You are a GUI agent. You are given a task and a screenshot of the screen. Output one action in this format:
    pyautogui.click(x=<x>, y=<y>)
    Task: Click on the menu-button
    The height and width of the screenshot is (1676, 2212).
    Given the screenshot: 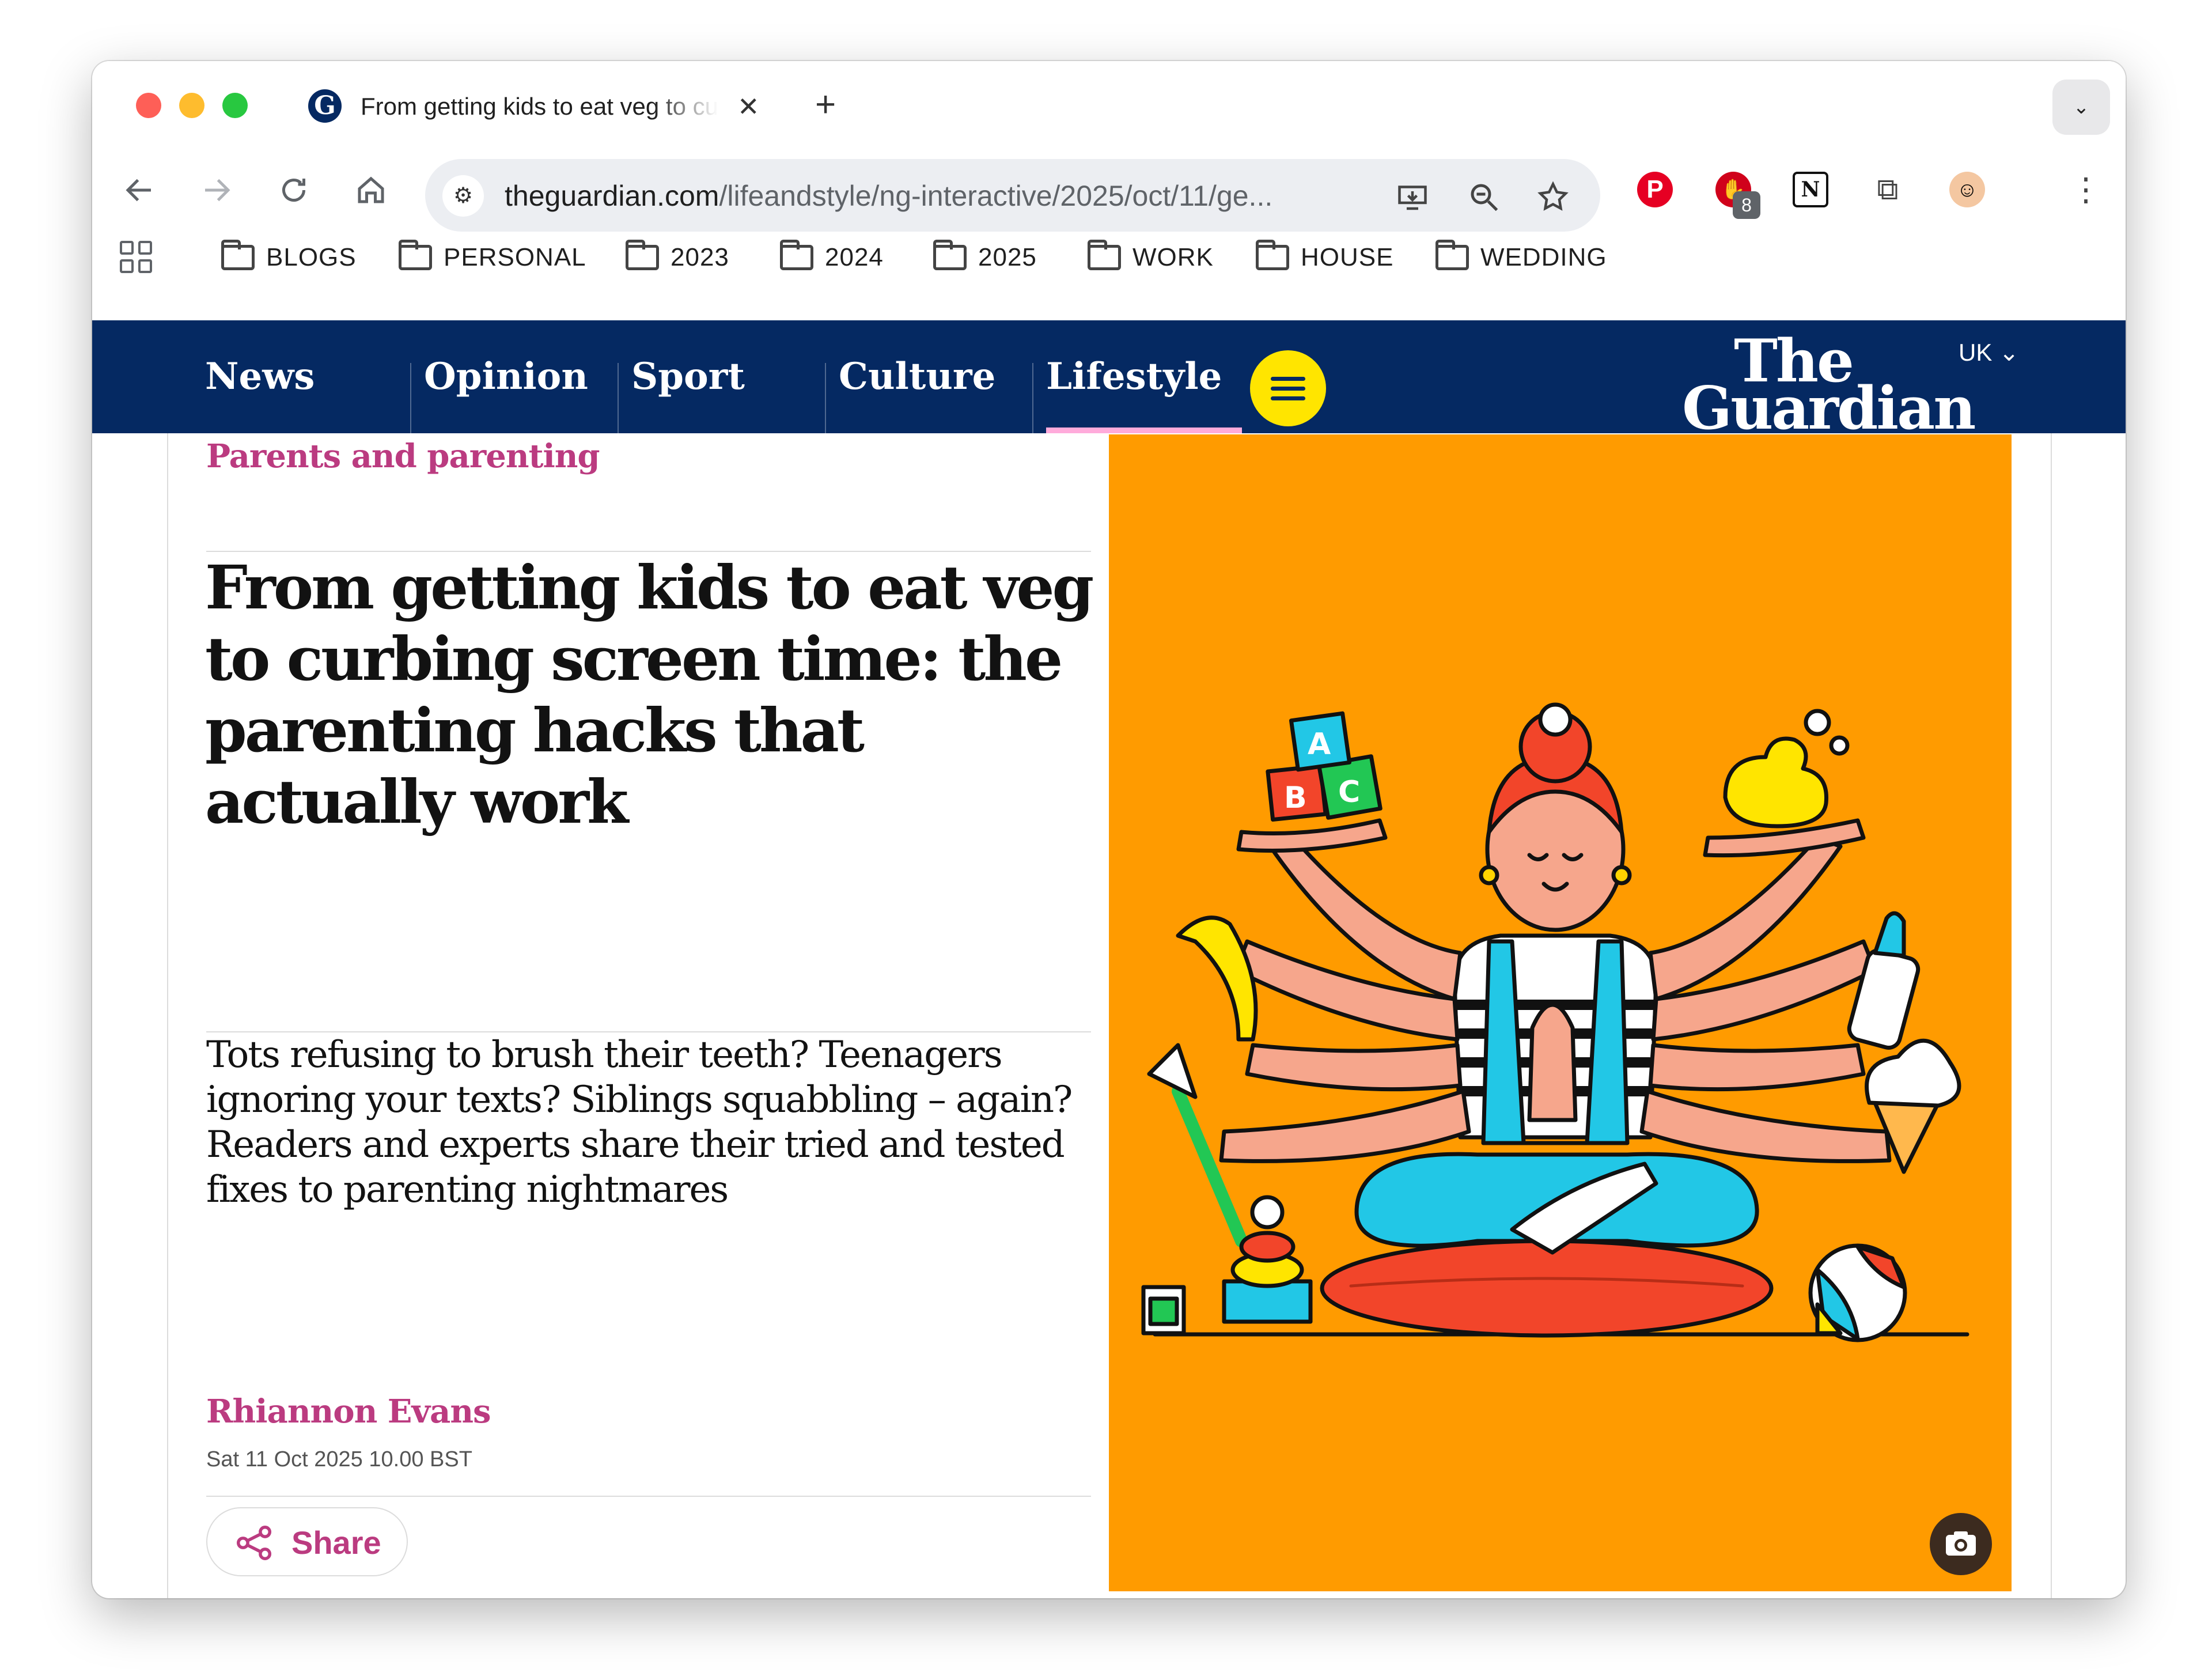 What is the action you would take?
    pyautogui.click(x=1288, y=388)
    